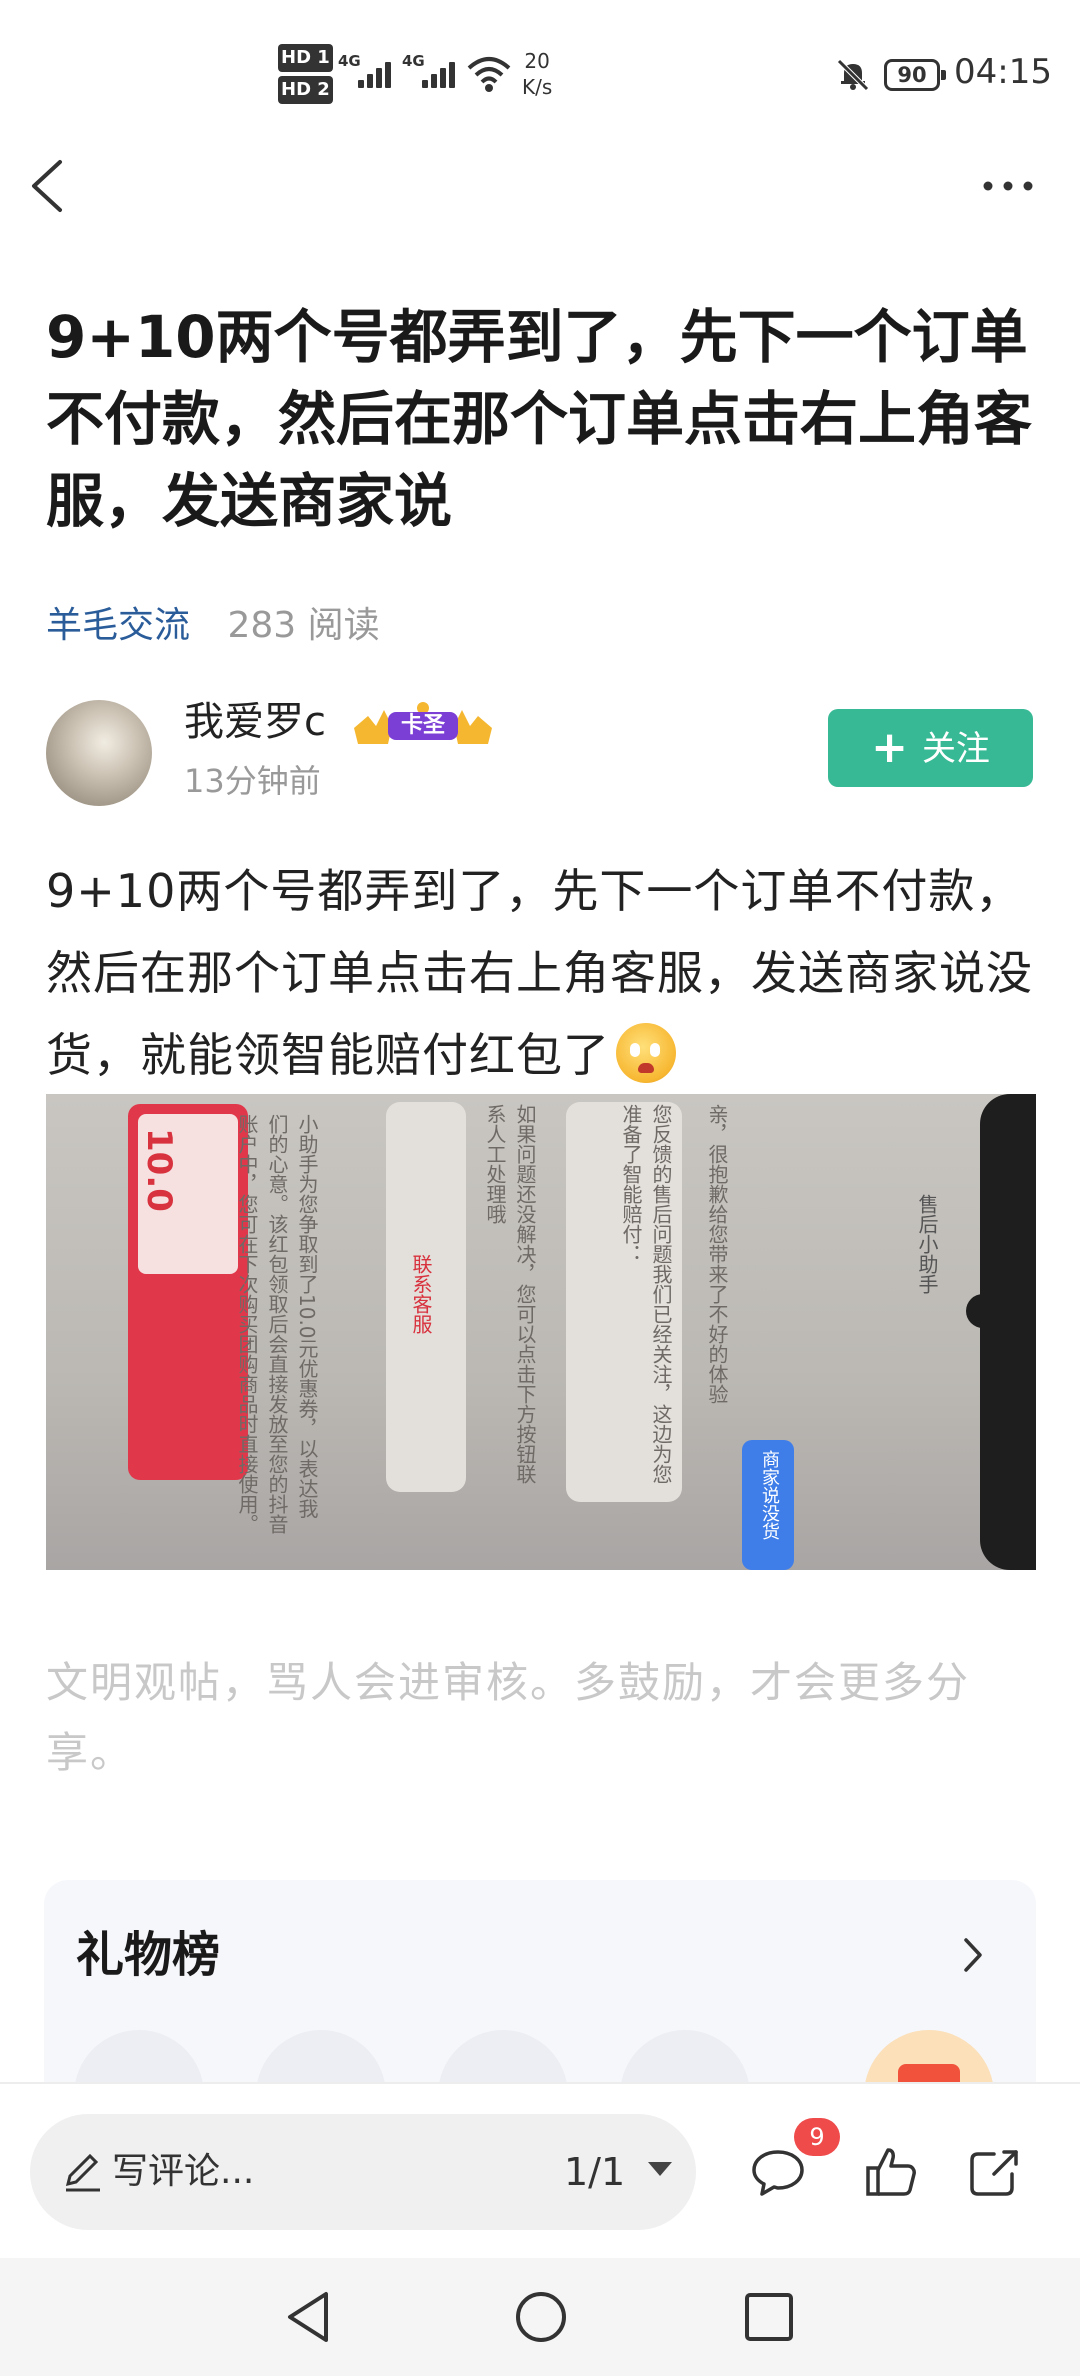  I want to click on thumbs-up-icon, so click(892, 2172).